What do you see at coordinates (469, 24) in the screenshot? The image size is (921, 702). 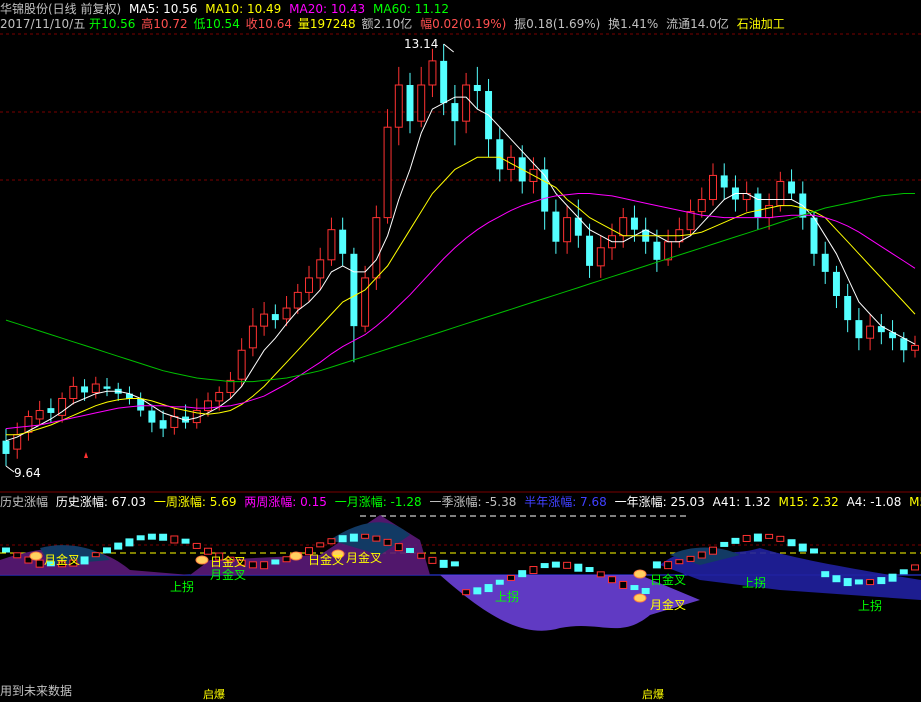 I see `change-value: 0.02(0.19%)` at bounding box center [469, 24].